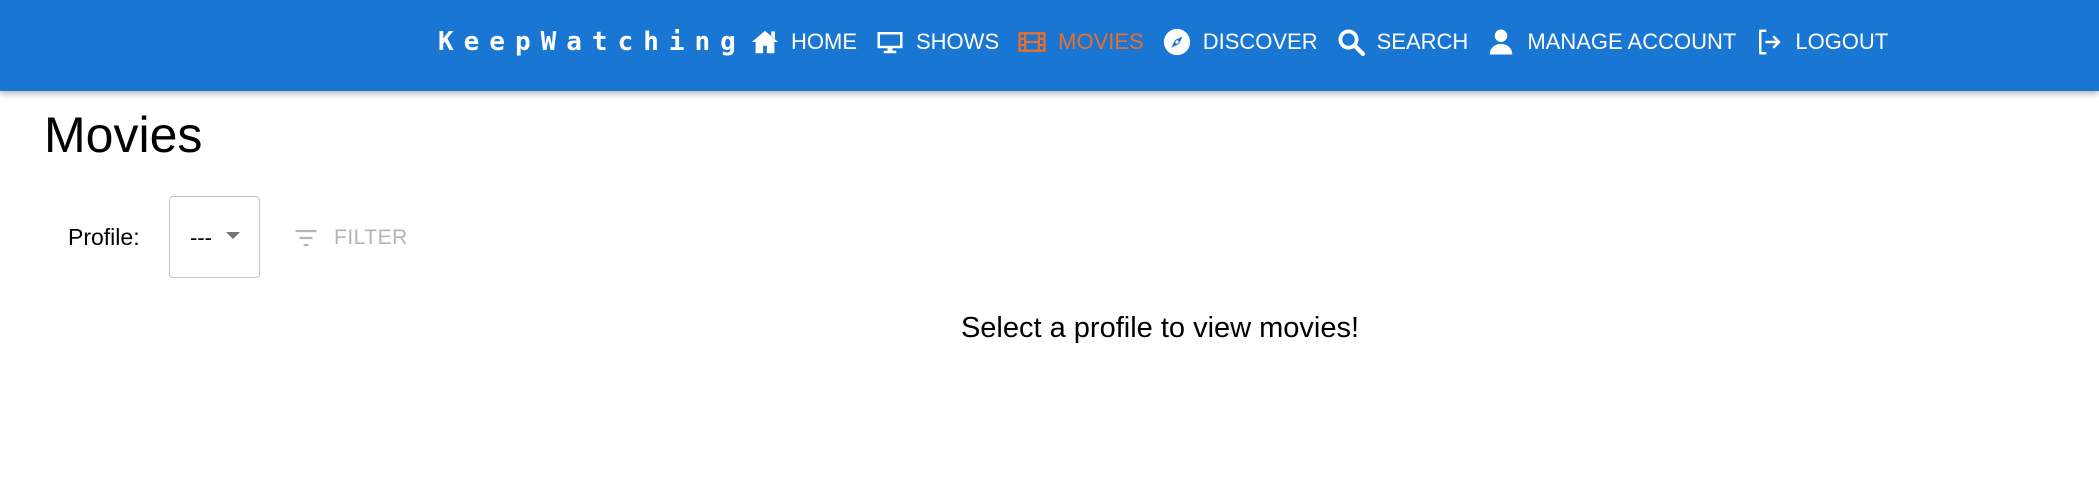 The width and height of the screenshot is (2099, 494). I want to click on nav-search-label: SEARCH, so click(1422, 41).